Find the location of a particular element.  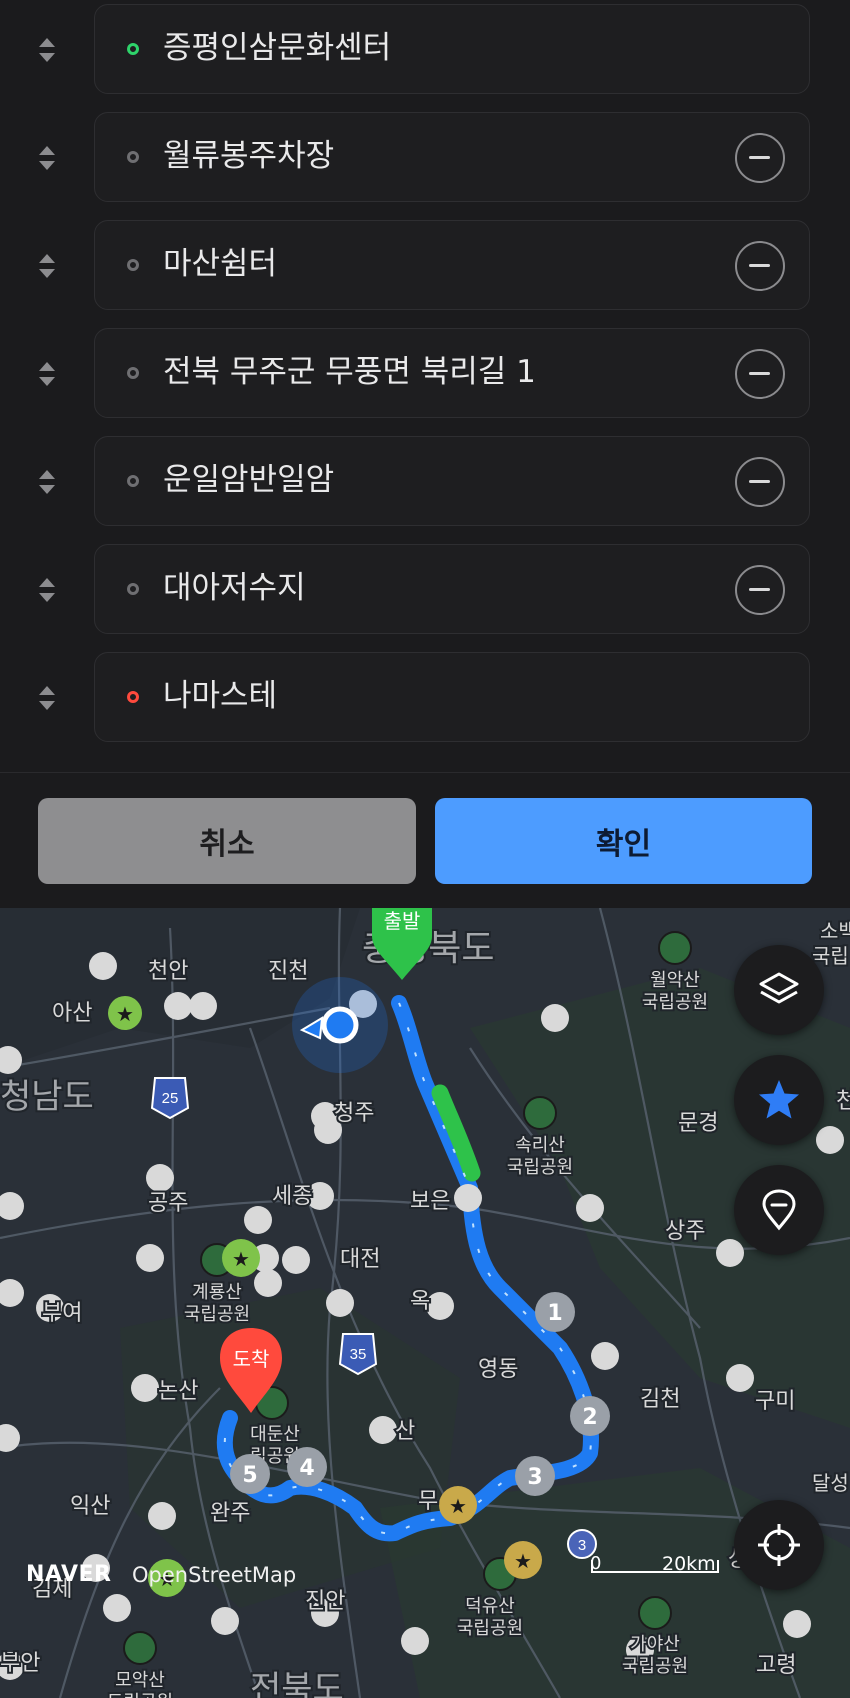

naver-logo: NAVER is located at coordinates (69, 1574).